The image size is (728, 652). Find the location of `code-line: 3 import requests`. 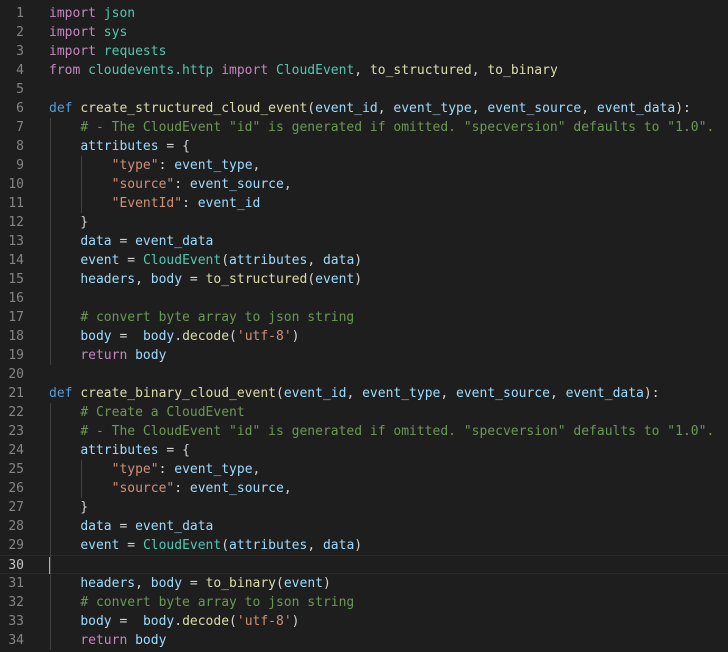

code-line: 3 import requests is located at coordinates (364, 51).